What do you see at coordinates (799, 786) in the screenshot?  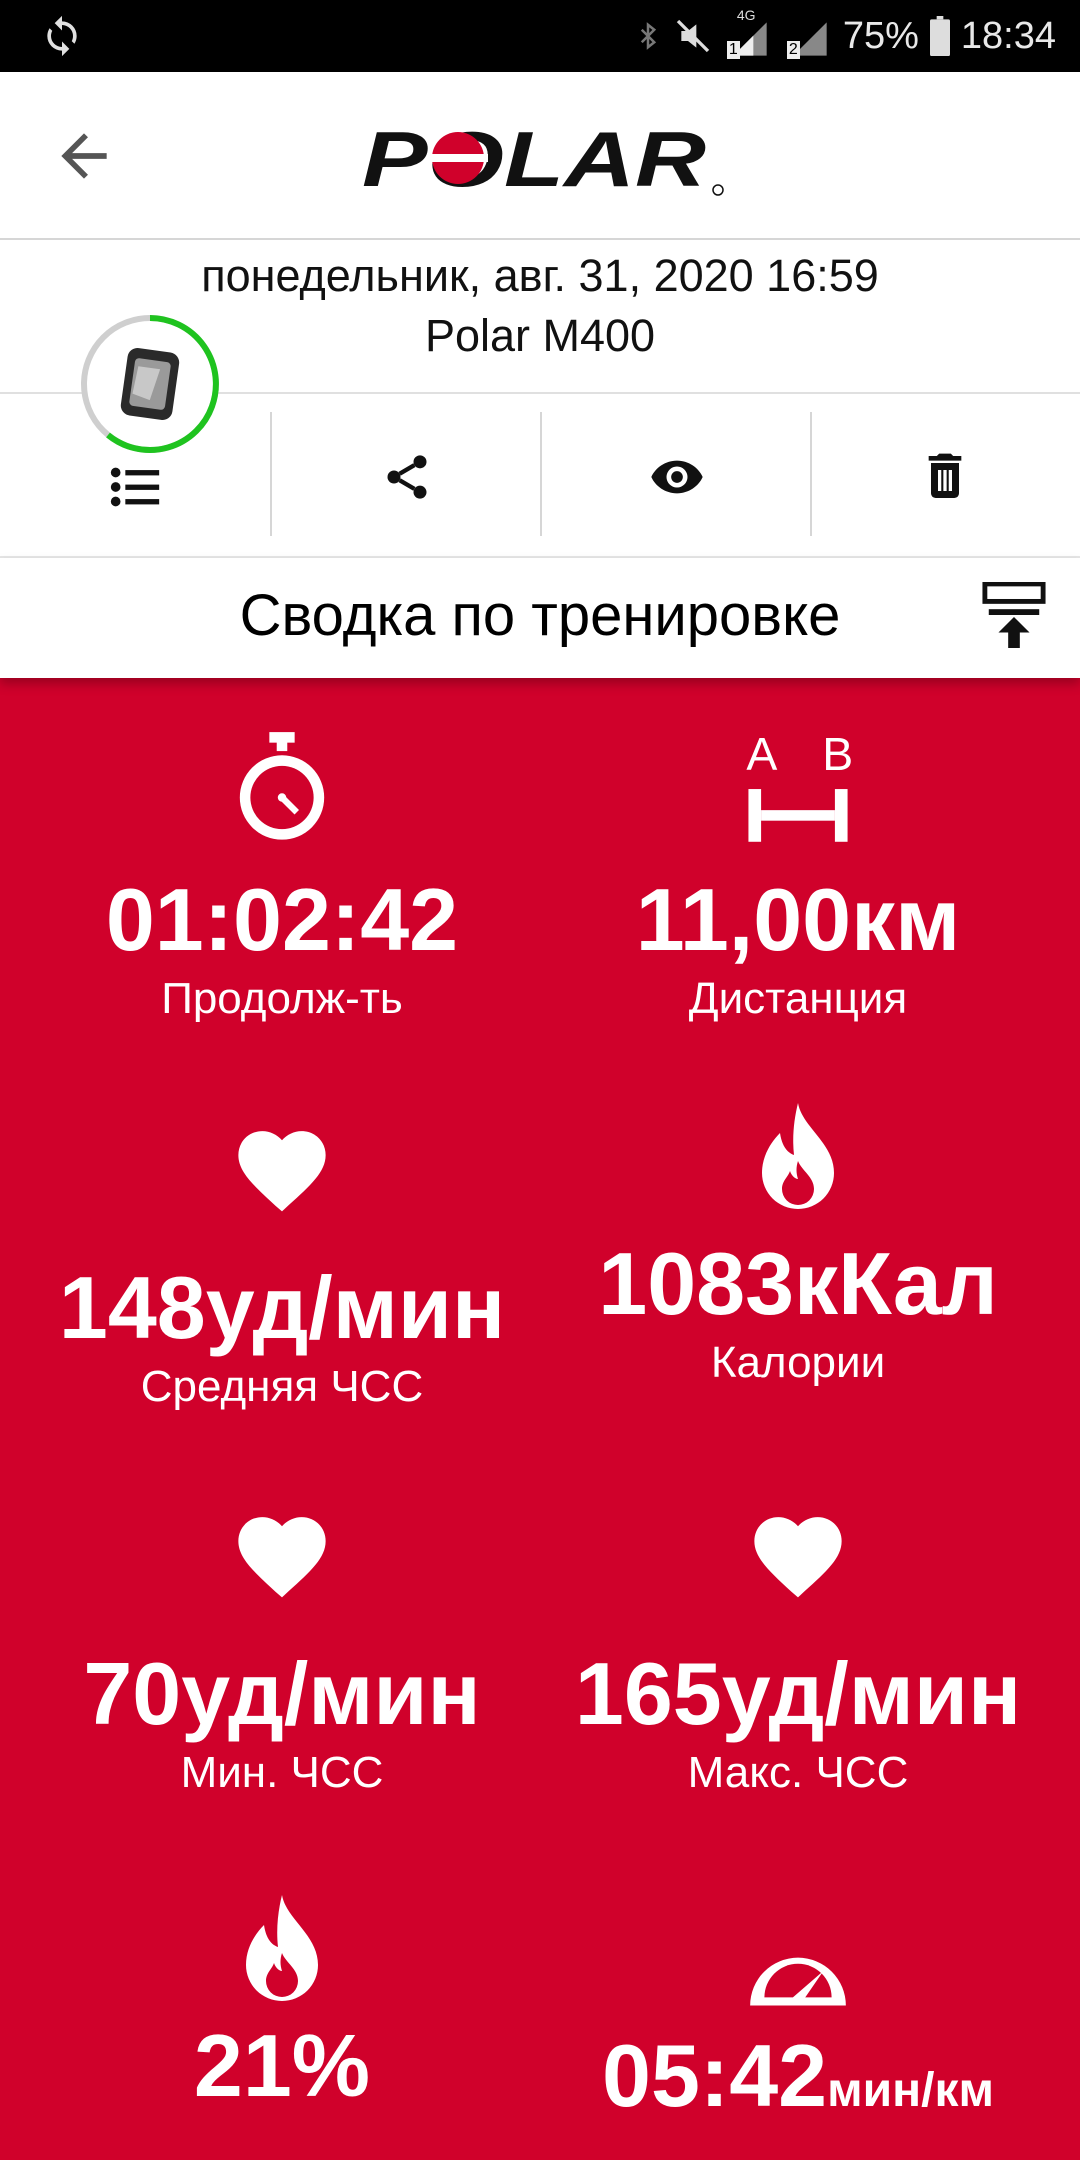 I see `distance-ab-icon: A B` at bounding box center [799, 786].